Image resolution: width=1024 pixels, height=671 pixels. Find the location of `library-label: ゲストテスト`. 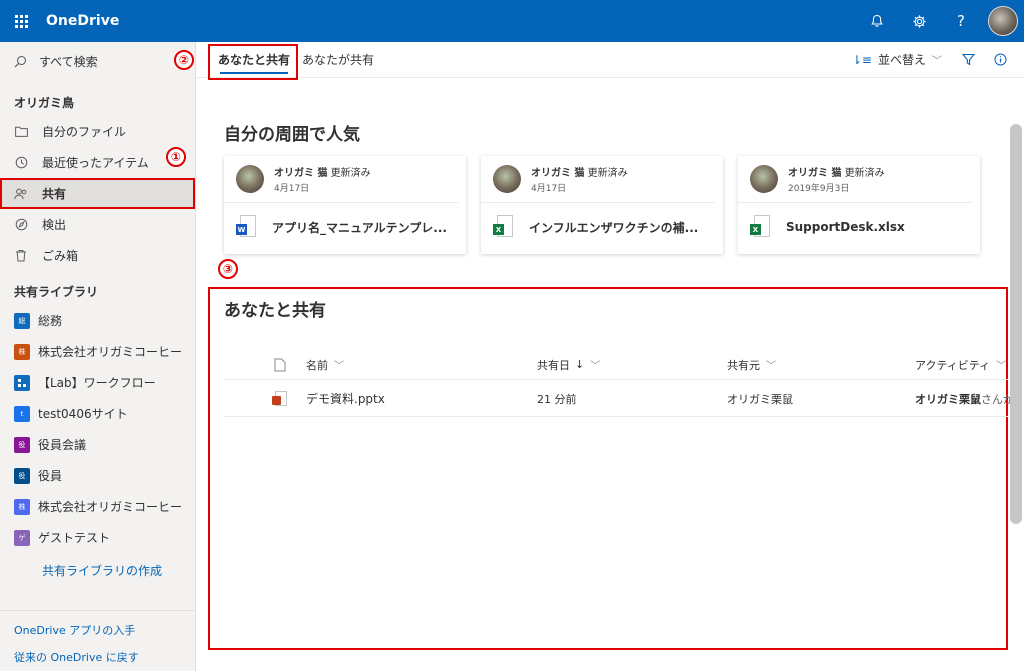

library-label: ゲストテスト is located at coordinates (74, 538).